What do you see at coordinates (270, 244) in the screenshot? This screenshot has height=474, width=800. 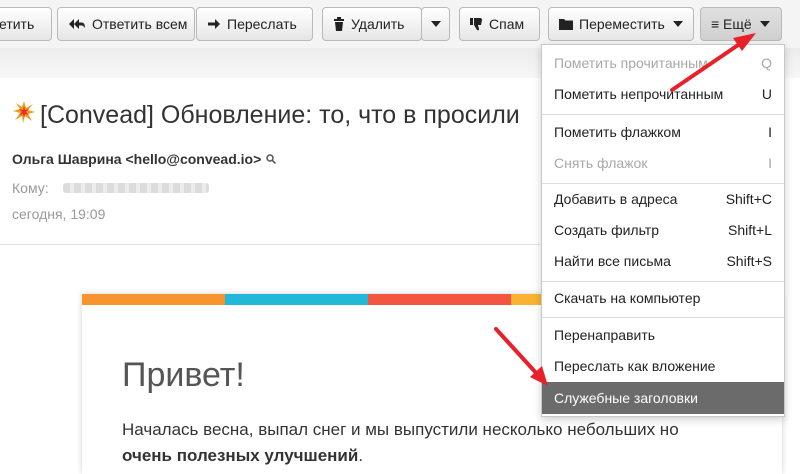 I see `header-divider` at bounding box center [270, 244].